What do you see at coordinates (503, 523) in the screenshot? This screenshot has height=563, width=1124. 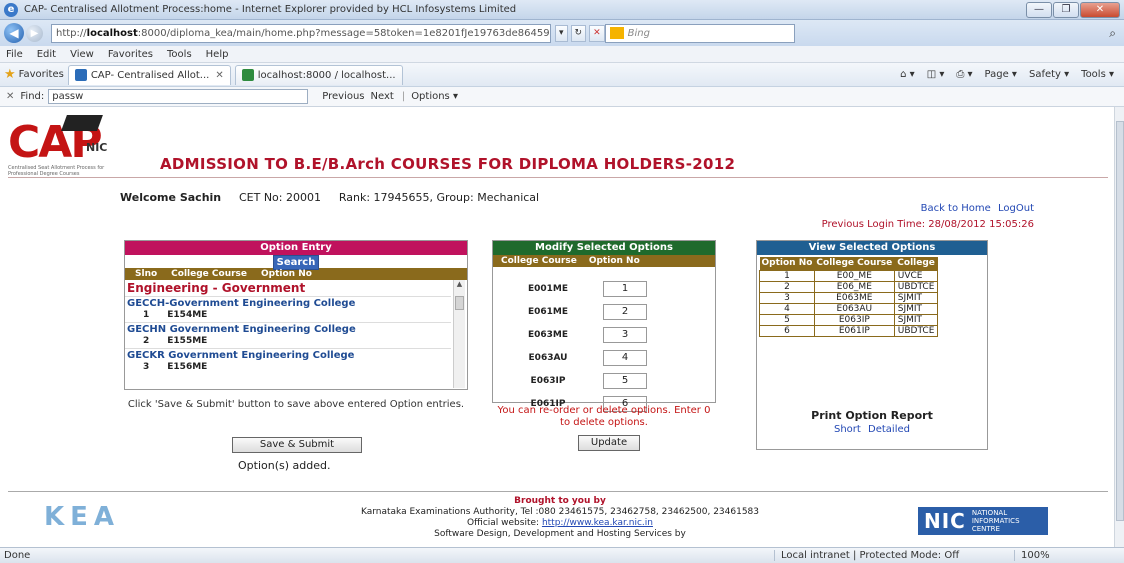 I see `official-label: Official website:` at bounding box center [503, 523].